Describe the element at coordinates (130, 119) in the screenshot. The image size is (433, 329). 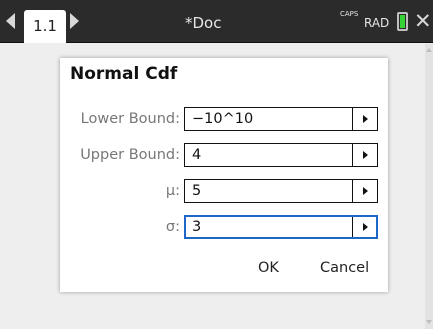
I see `lower-bound-label: Lower Bound:` at that location.